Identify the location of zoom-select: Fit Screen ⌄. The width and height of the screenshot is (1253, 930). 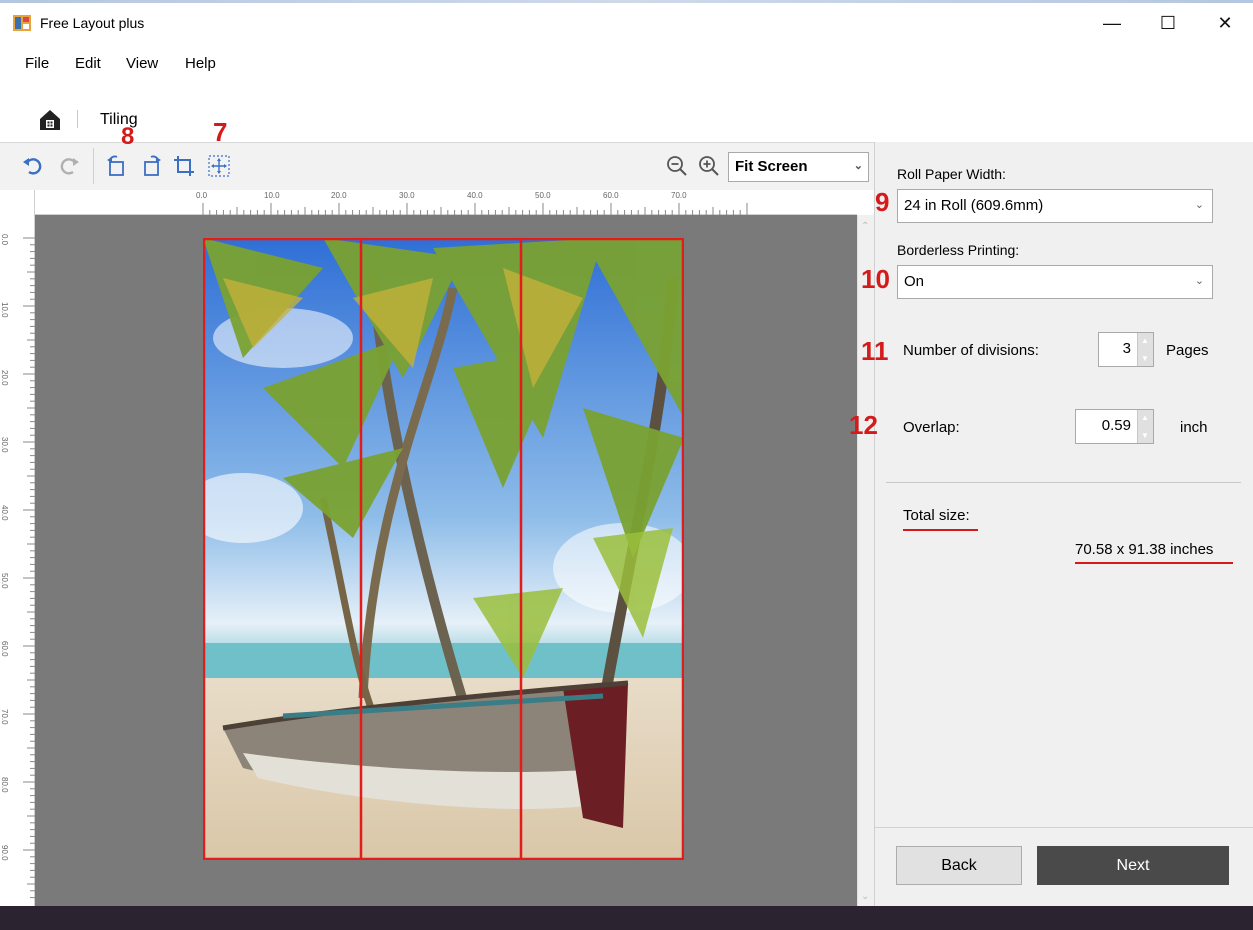
(798, 167).